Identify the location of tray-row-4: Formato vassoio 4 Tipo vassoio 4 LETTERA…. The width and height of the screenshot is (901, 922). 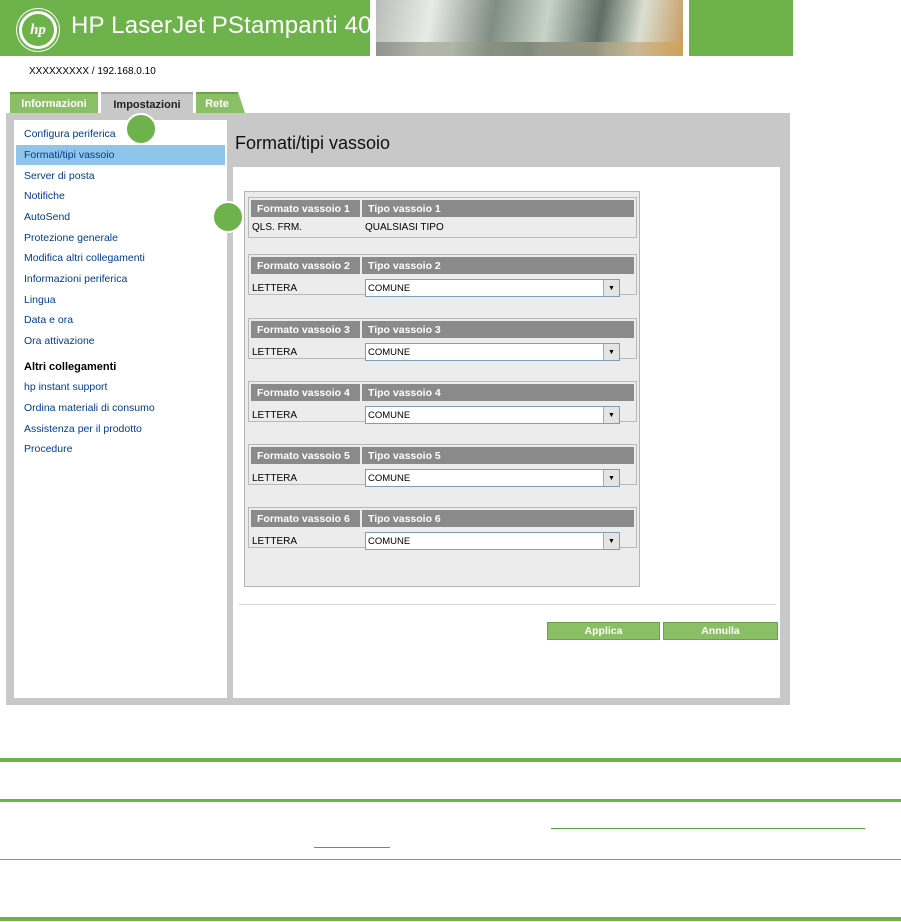
(442, 402).